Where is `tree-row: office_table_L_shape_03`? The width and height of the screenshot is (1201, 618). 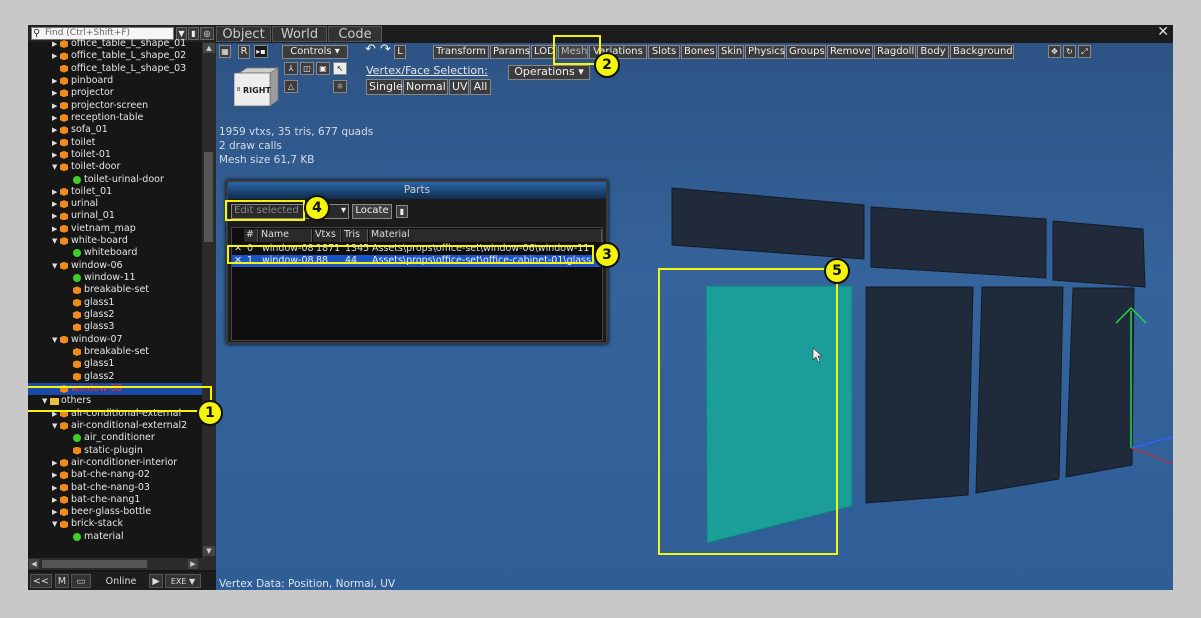 tree-row: office_table_L_shape_03 is located at coordinates (115, 69).